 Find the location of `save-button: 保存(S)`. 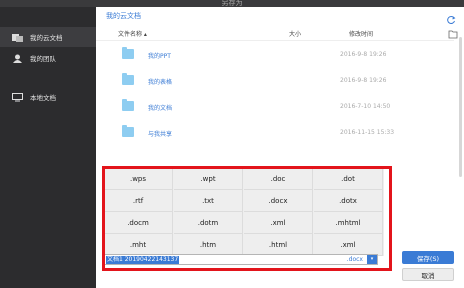

save-button: 保存(S) is located at coordinates (428, 257).